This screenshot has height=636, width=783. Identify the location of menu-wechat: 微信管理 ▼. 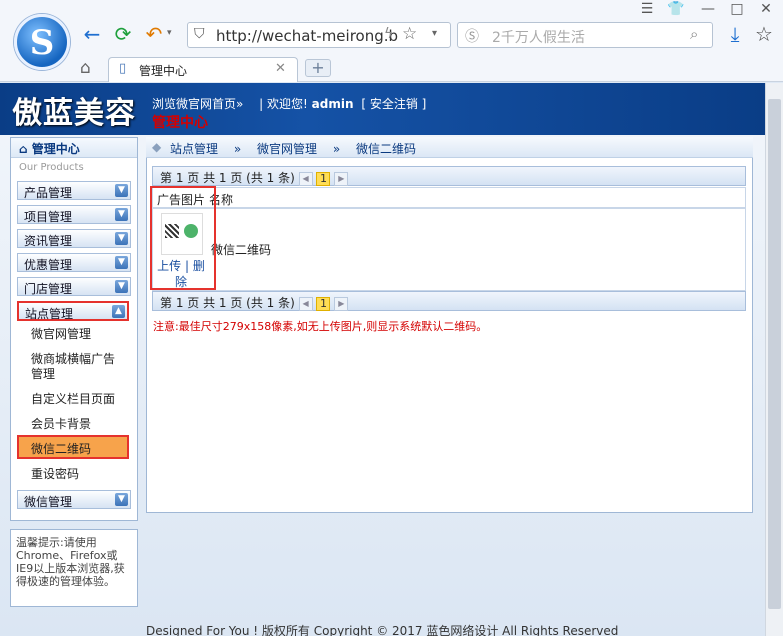
(74, 499).